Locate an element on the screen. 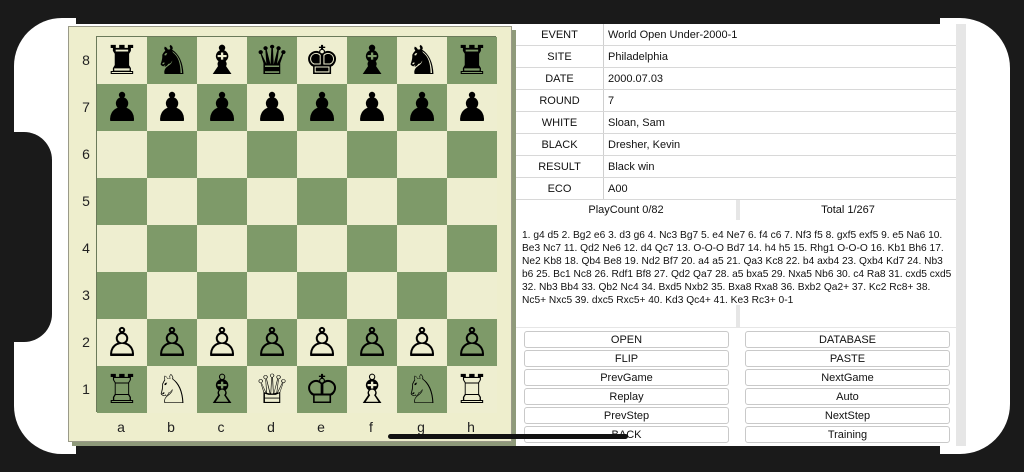  board-square-e6 is located at coordinates (322, 154).